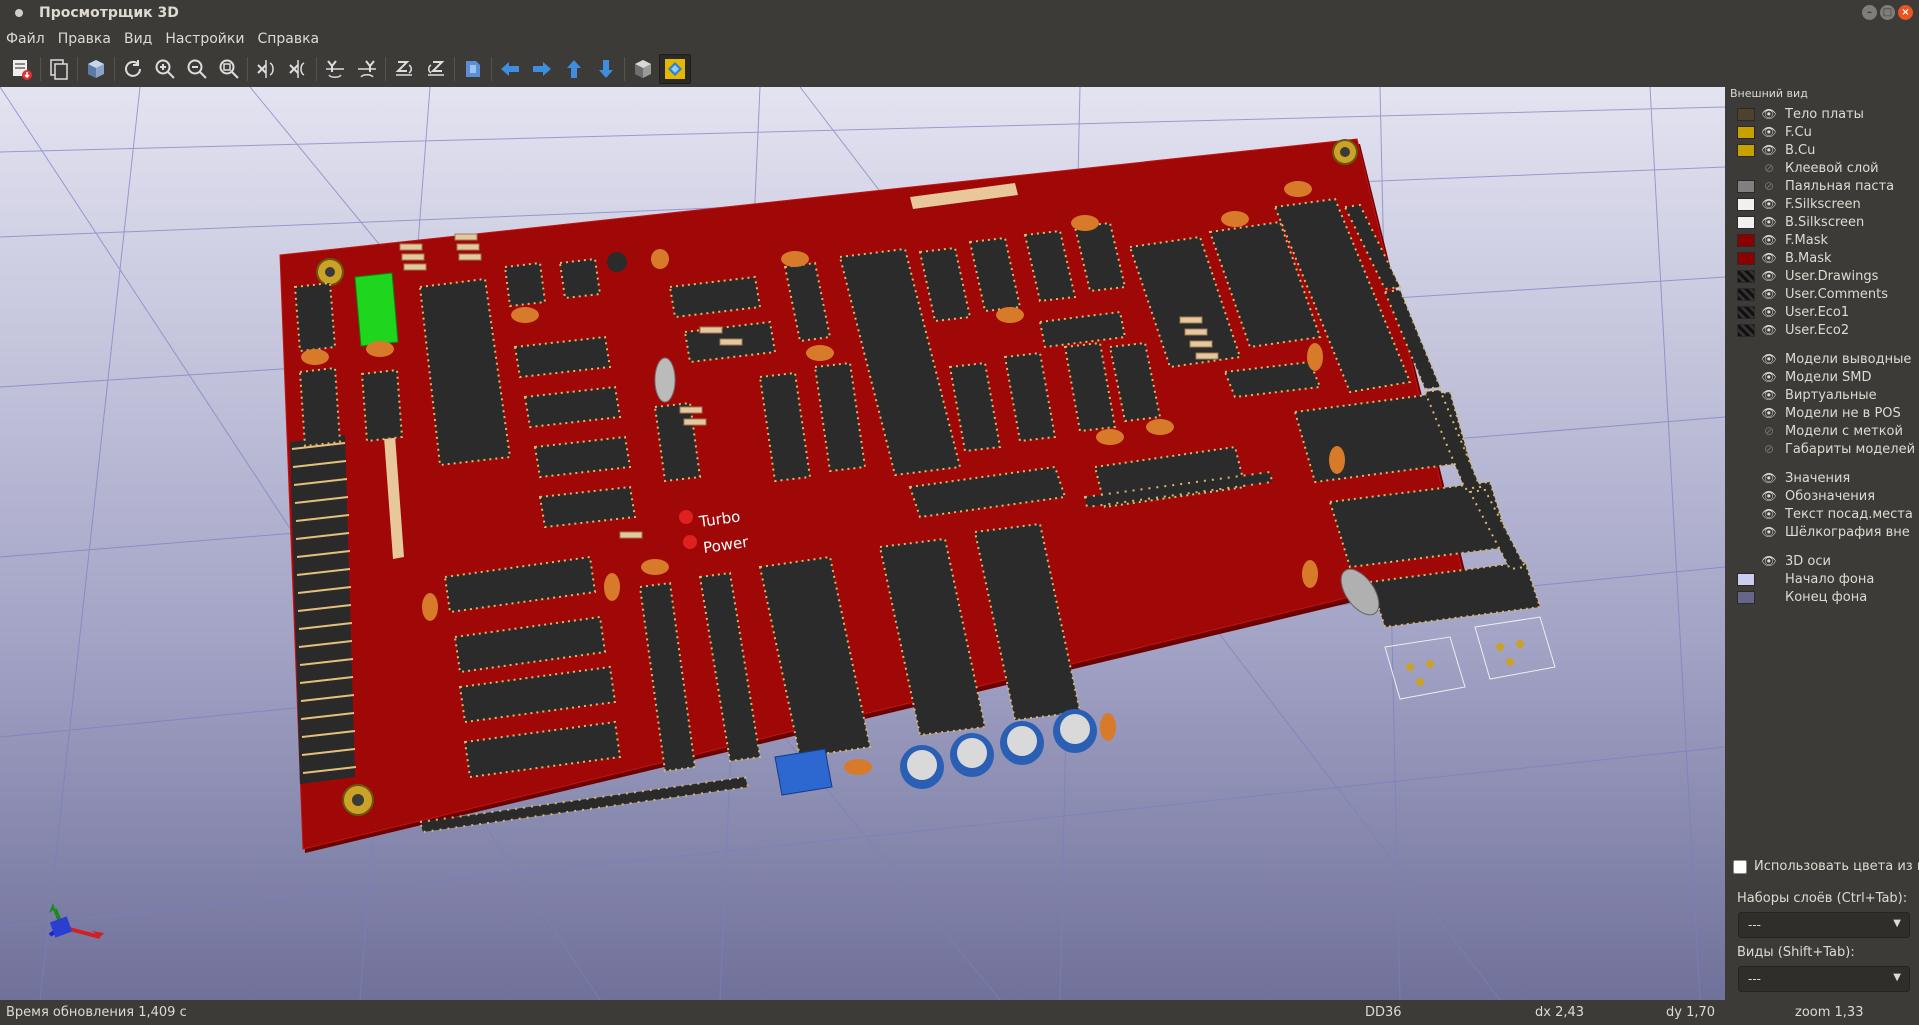  I want to click on pan-left-button, so click(510, 69).